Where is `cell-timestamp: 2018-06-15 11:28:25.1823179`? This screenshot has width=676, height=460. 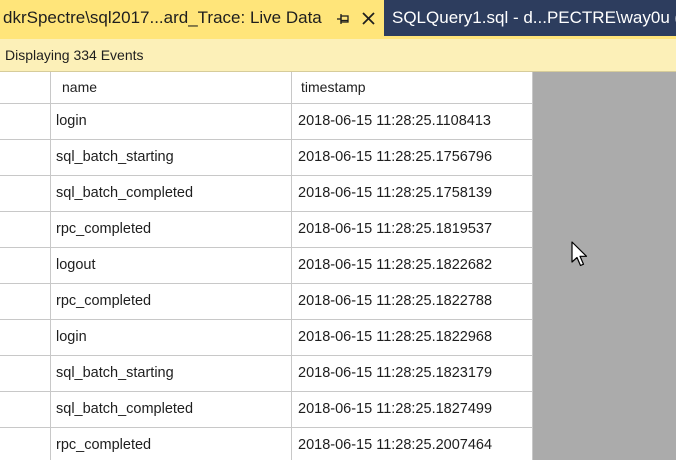
cell-timestamp: 2018-06-15 11:28:25.1823179 is located at coordinates (412, 373).